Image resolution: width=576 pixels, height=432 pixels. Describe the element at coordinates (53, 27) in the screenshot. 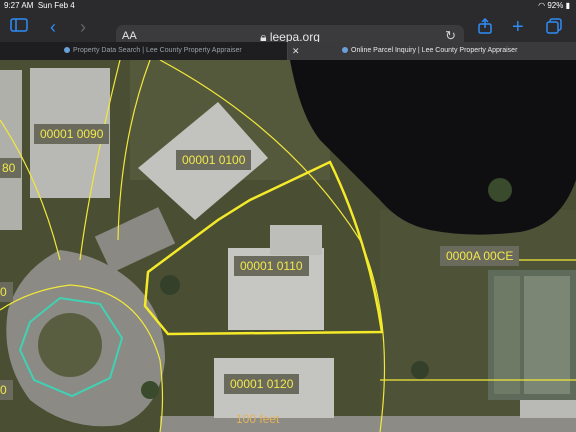

I see `back-icon: ‹` at that location.